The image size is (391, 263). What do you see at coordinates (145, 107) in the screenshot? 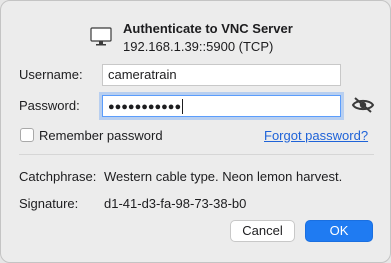
I see `password-dots: ●●●●●●●●●●●` at bounding box center [145, 107].